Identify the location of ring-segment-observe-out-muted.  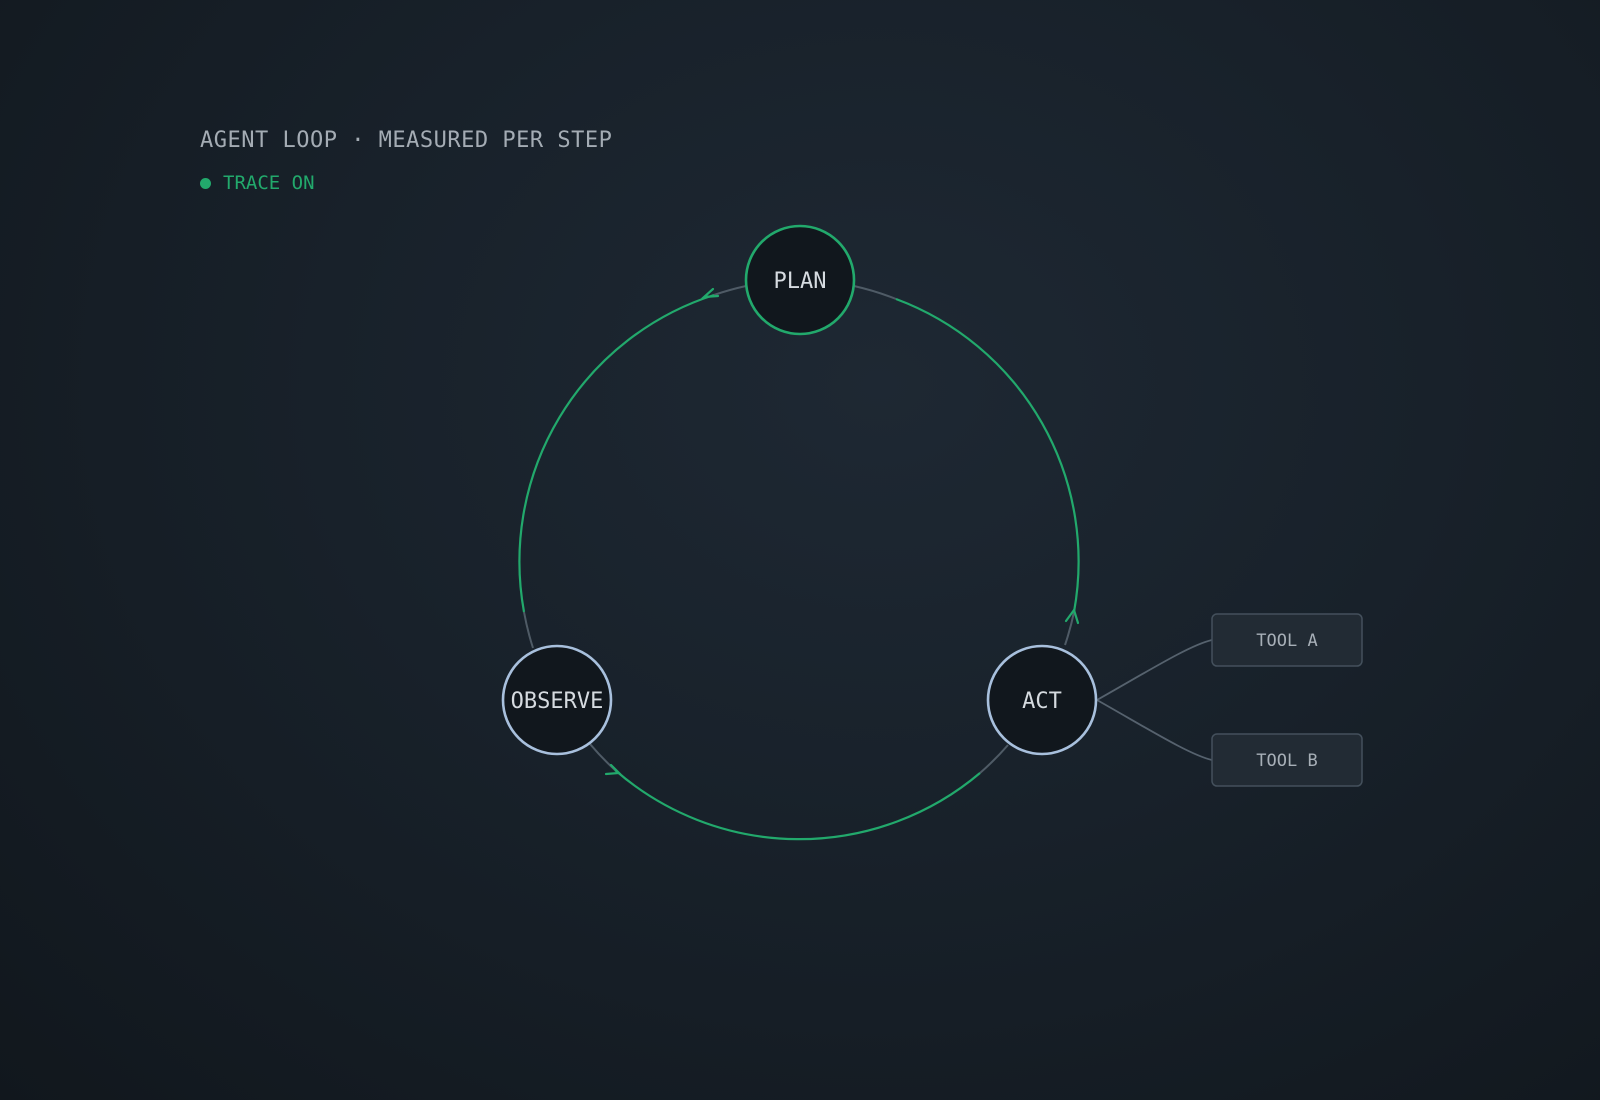
(528, 630).